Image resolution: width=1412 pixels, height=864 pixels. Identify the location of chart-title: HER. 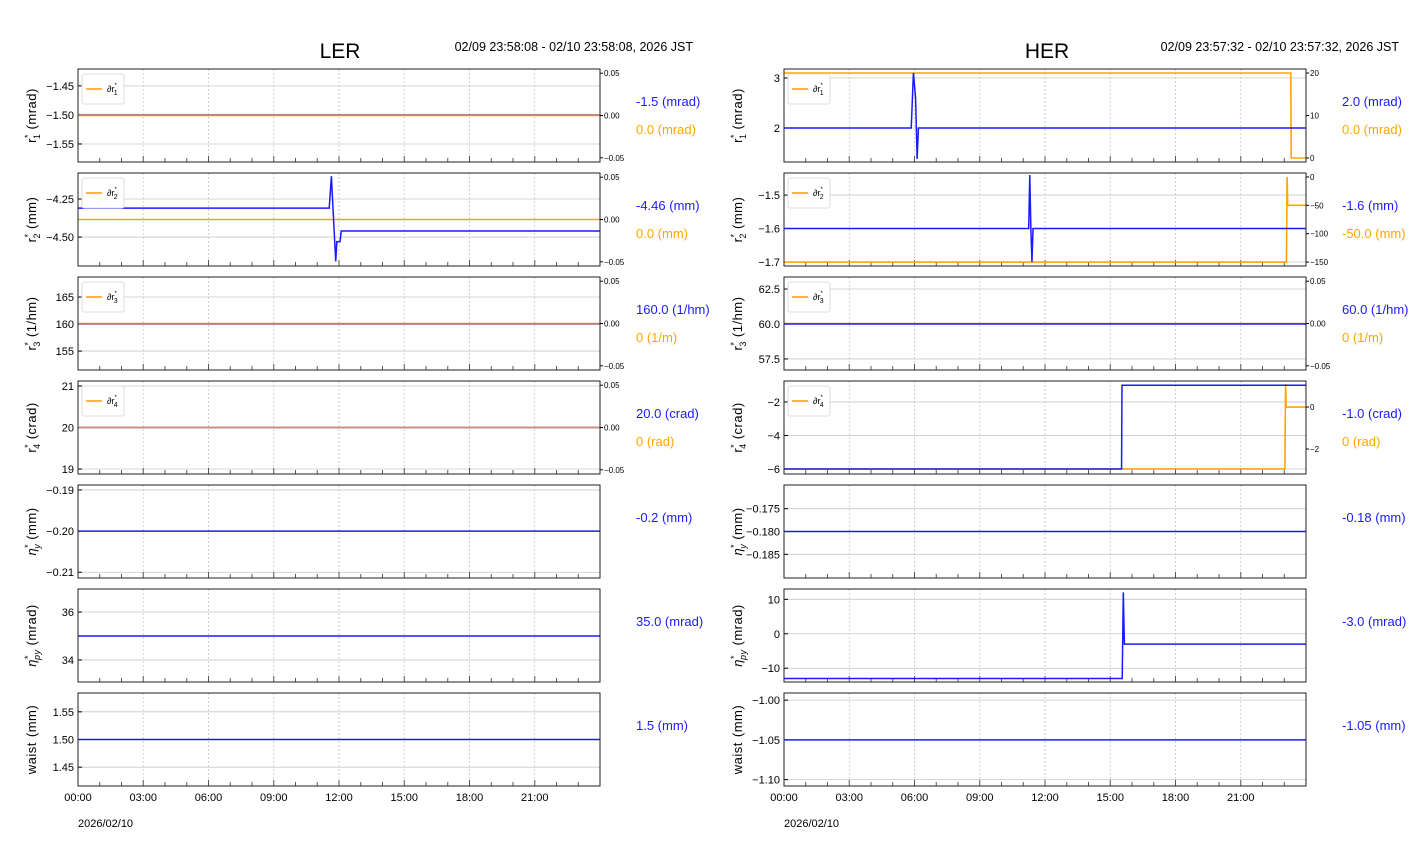
(1047, 51).